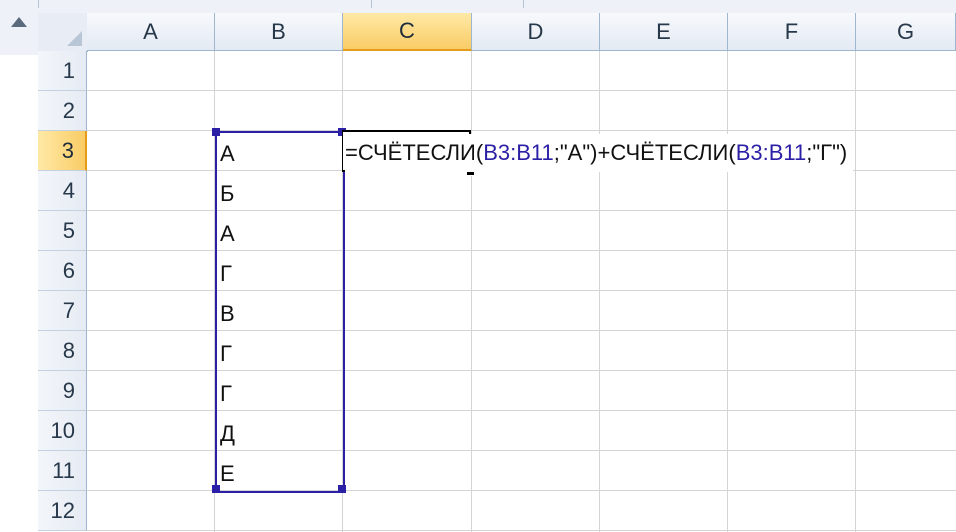 The width and height of the screenshot is (956, 532). Describe the element at coordinates (19, 34) in the screenshot. I see `scroll-up-button` at that location.